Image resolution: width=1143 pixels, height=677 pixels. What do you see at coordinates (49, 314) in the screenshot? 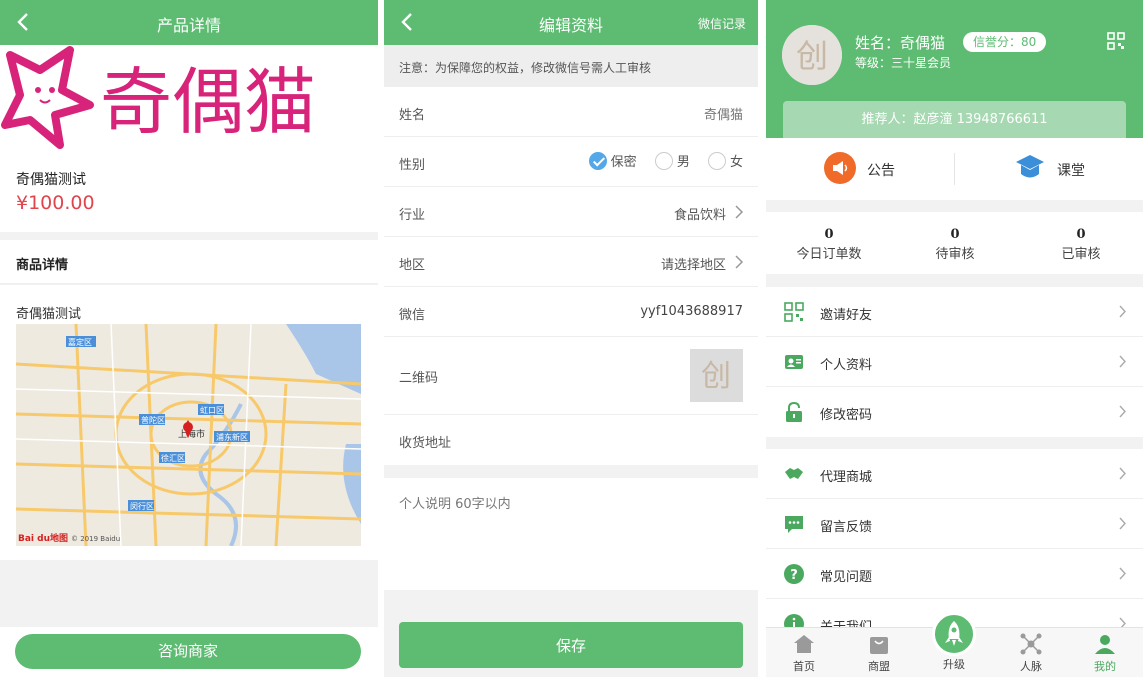
I see `detail-text: 奇偶猫测试` at bounding box center [49, 314].